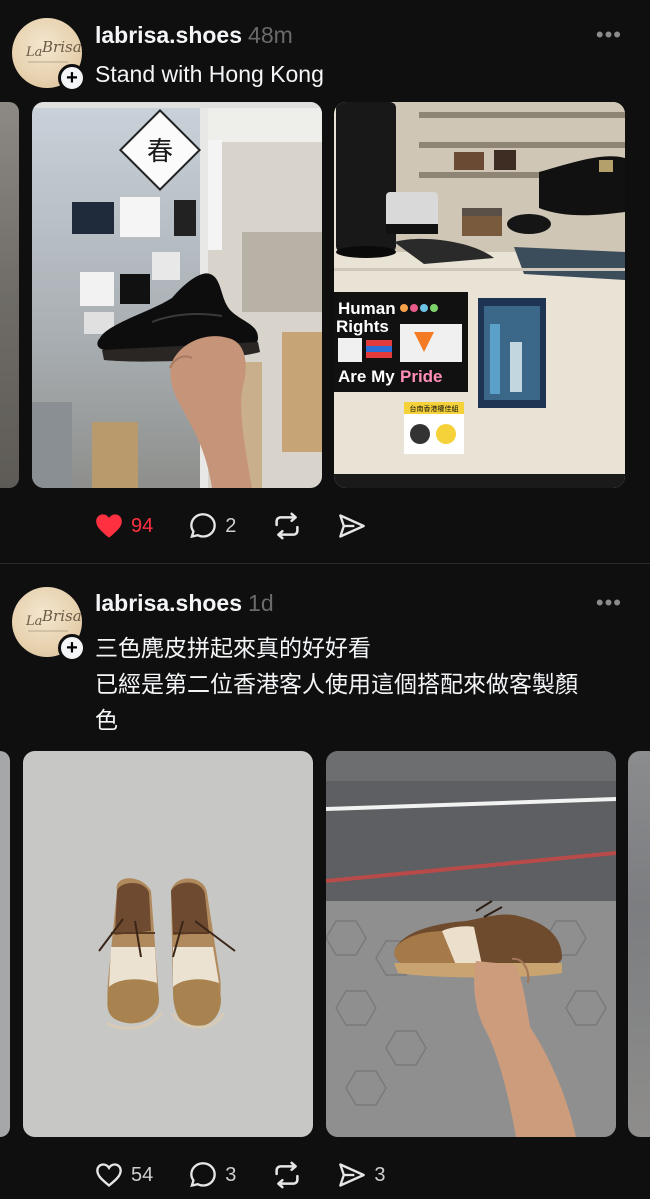  I want to click on post-image: Human Rights Are My Pride 台南香港權佳組, so click(479, 295).